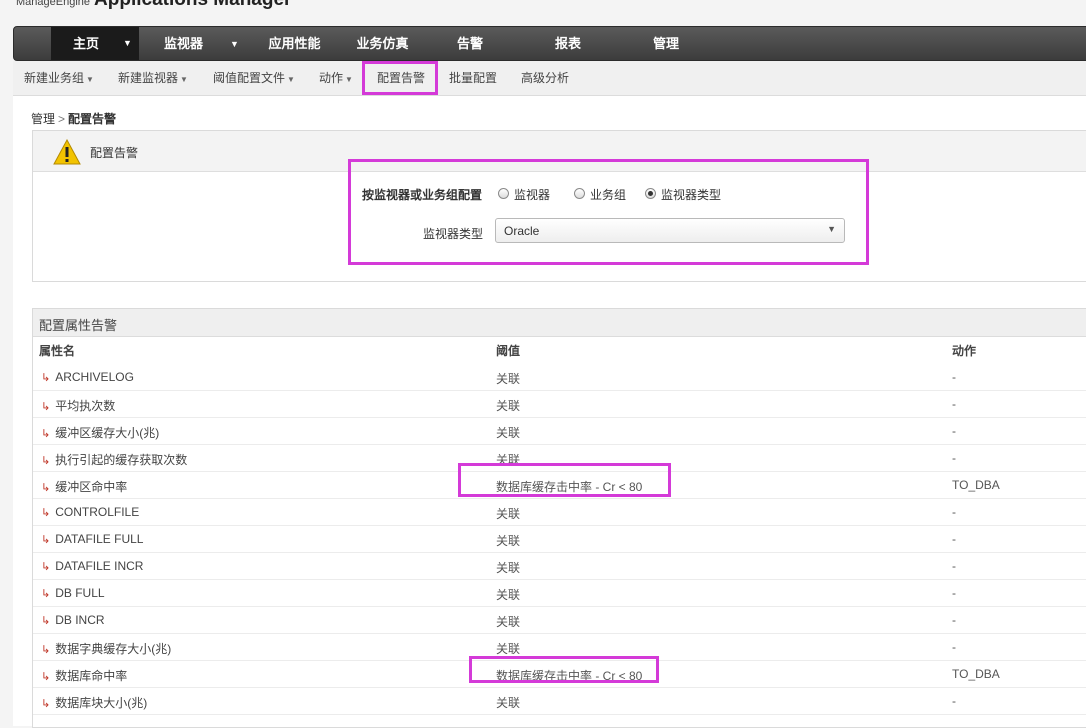 This screenshot has height=728, width=1086. Describe the element at coordinates (559, 151) in the screenshot. I see `config-panel-header: 配置告警` at that location.